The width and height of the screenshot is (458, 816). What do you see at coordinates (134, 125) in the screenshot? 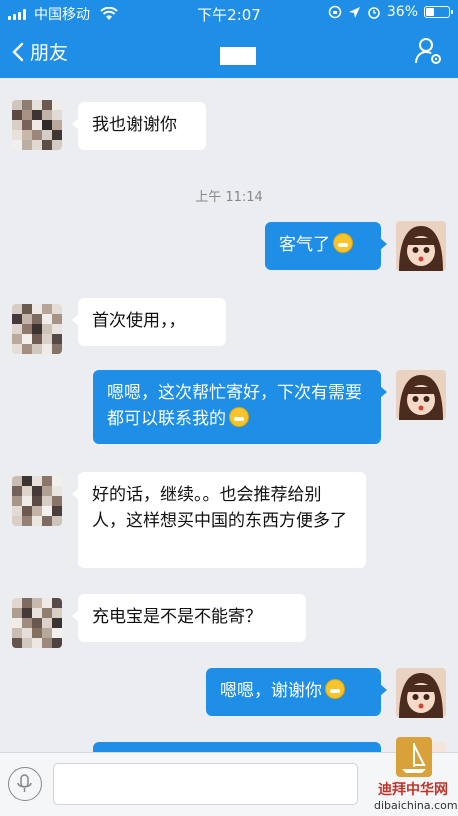
I see `message-text: 我也谢谢你` at bounding box center [134, 125].